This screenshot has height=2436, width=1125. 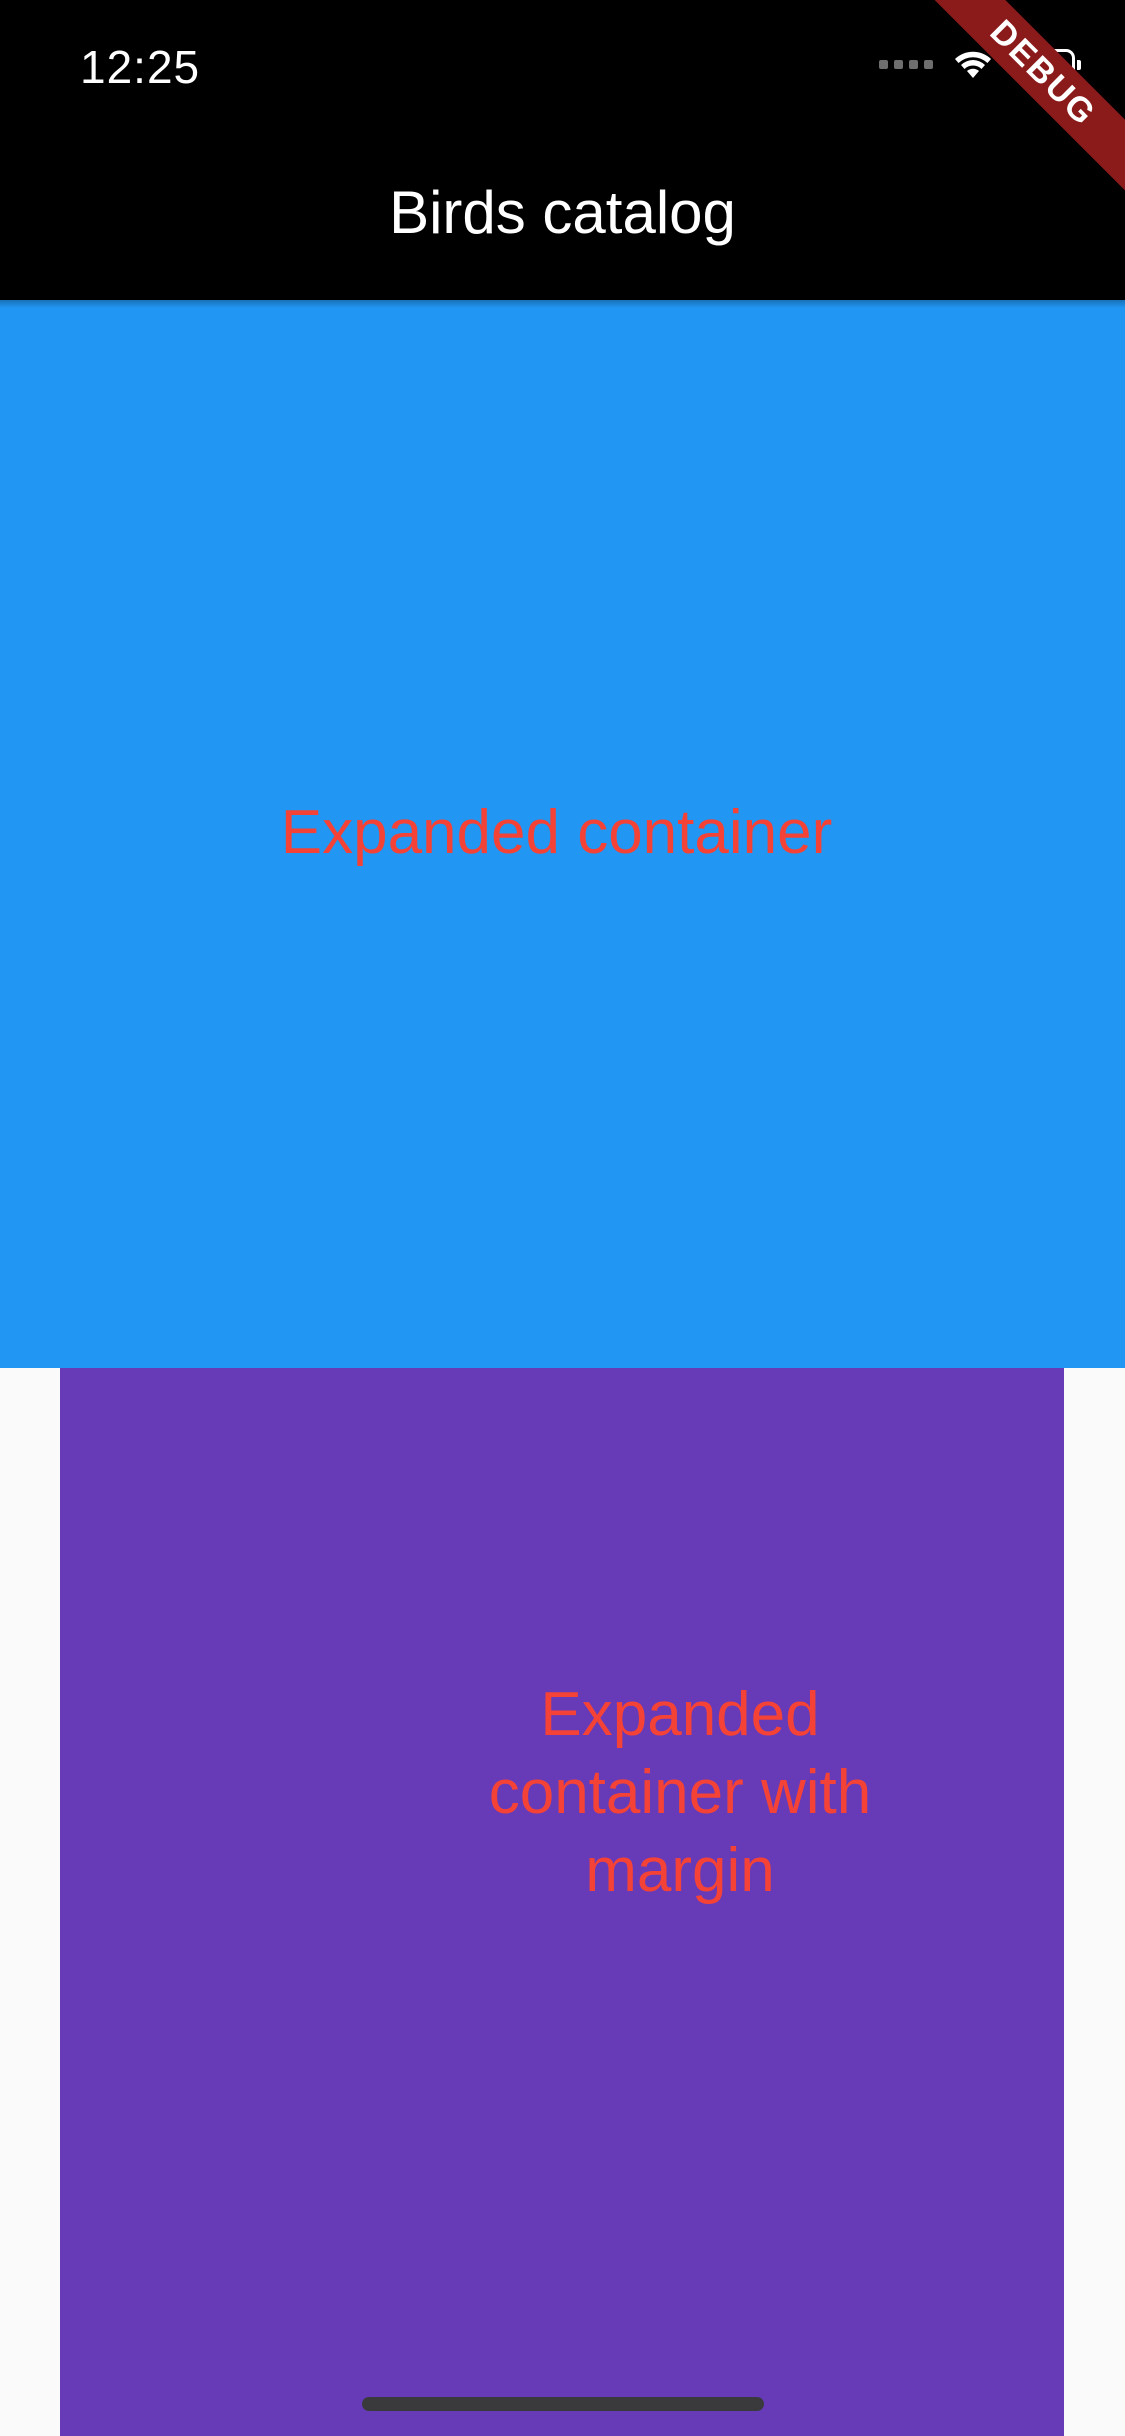 I want to click on expanded-container-label: Expanded container, so click(x=556, y=832).